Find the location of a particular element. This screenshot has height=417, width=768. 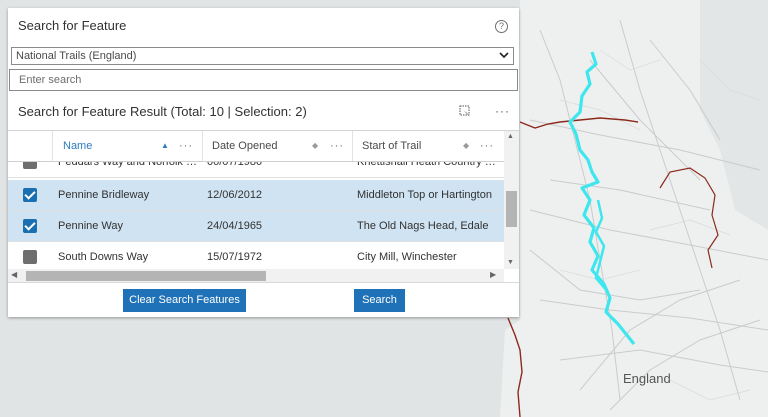

horizontal-scroll-thumb is located at coordinates (146, 276).